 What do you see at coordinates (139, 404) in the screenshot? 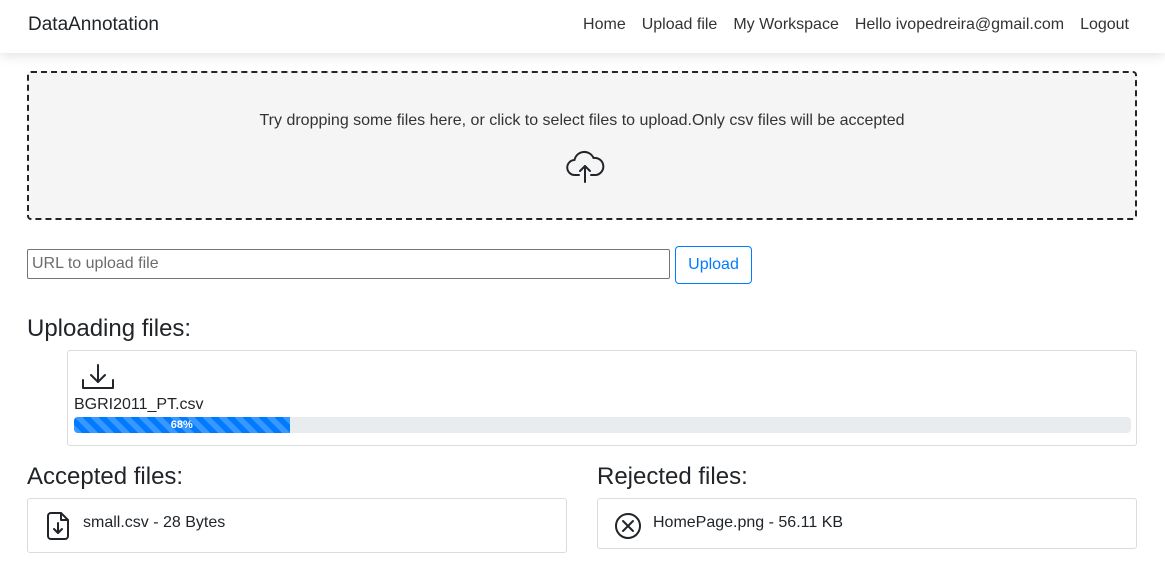
I see `uploading-file-name: BGRI2011_PT.csv` at bounding box center [139, 404].